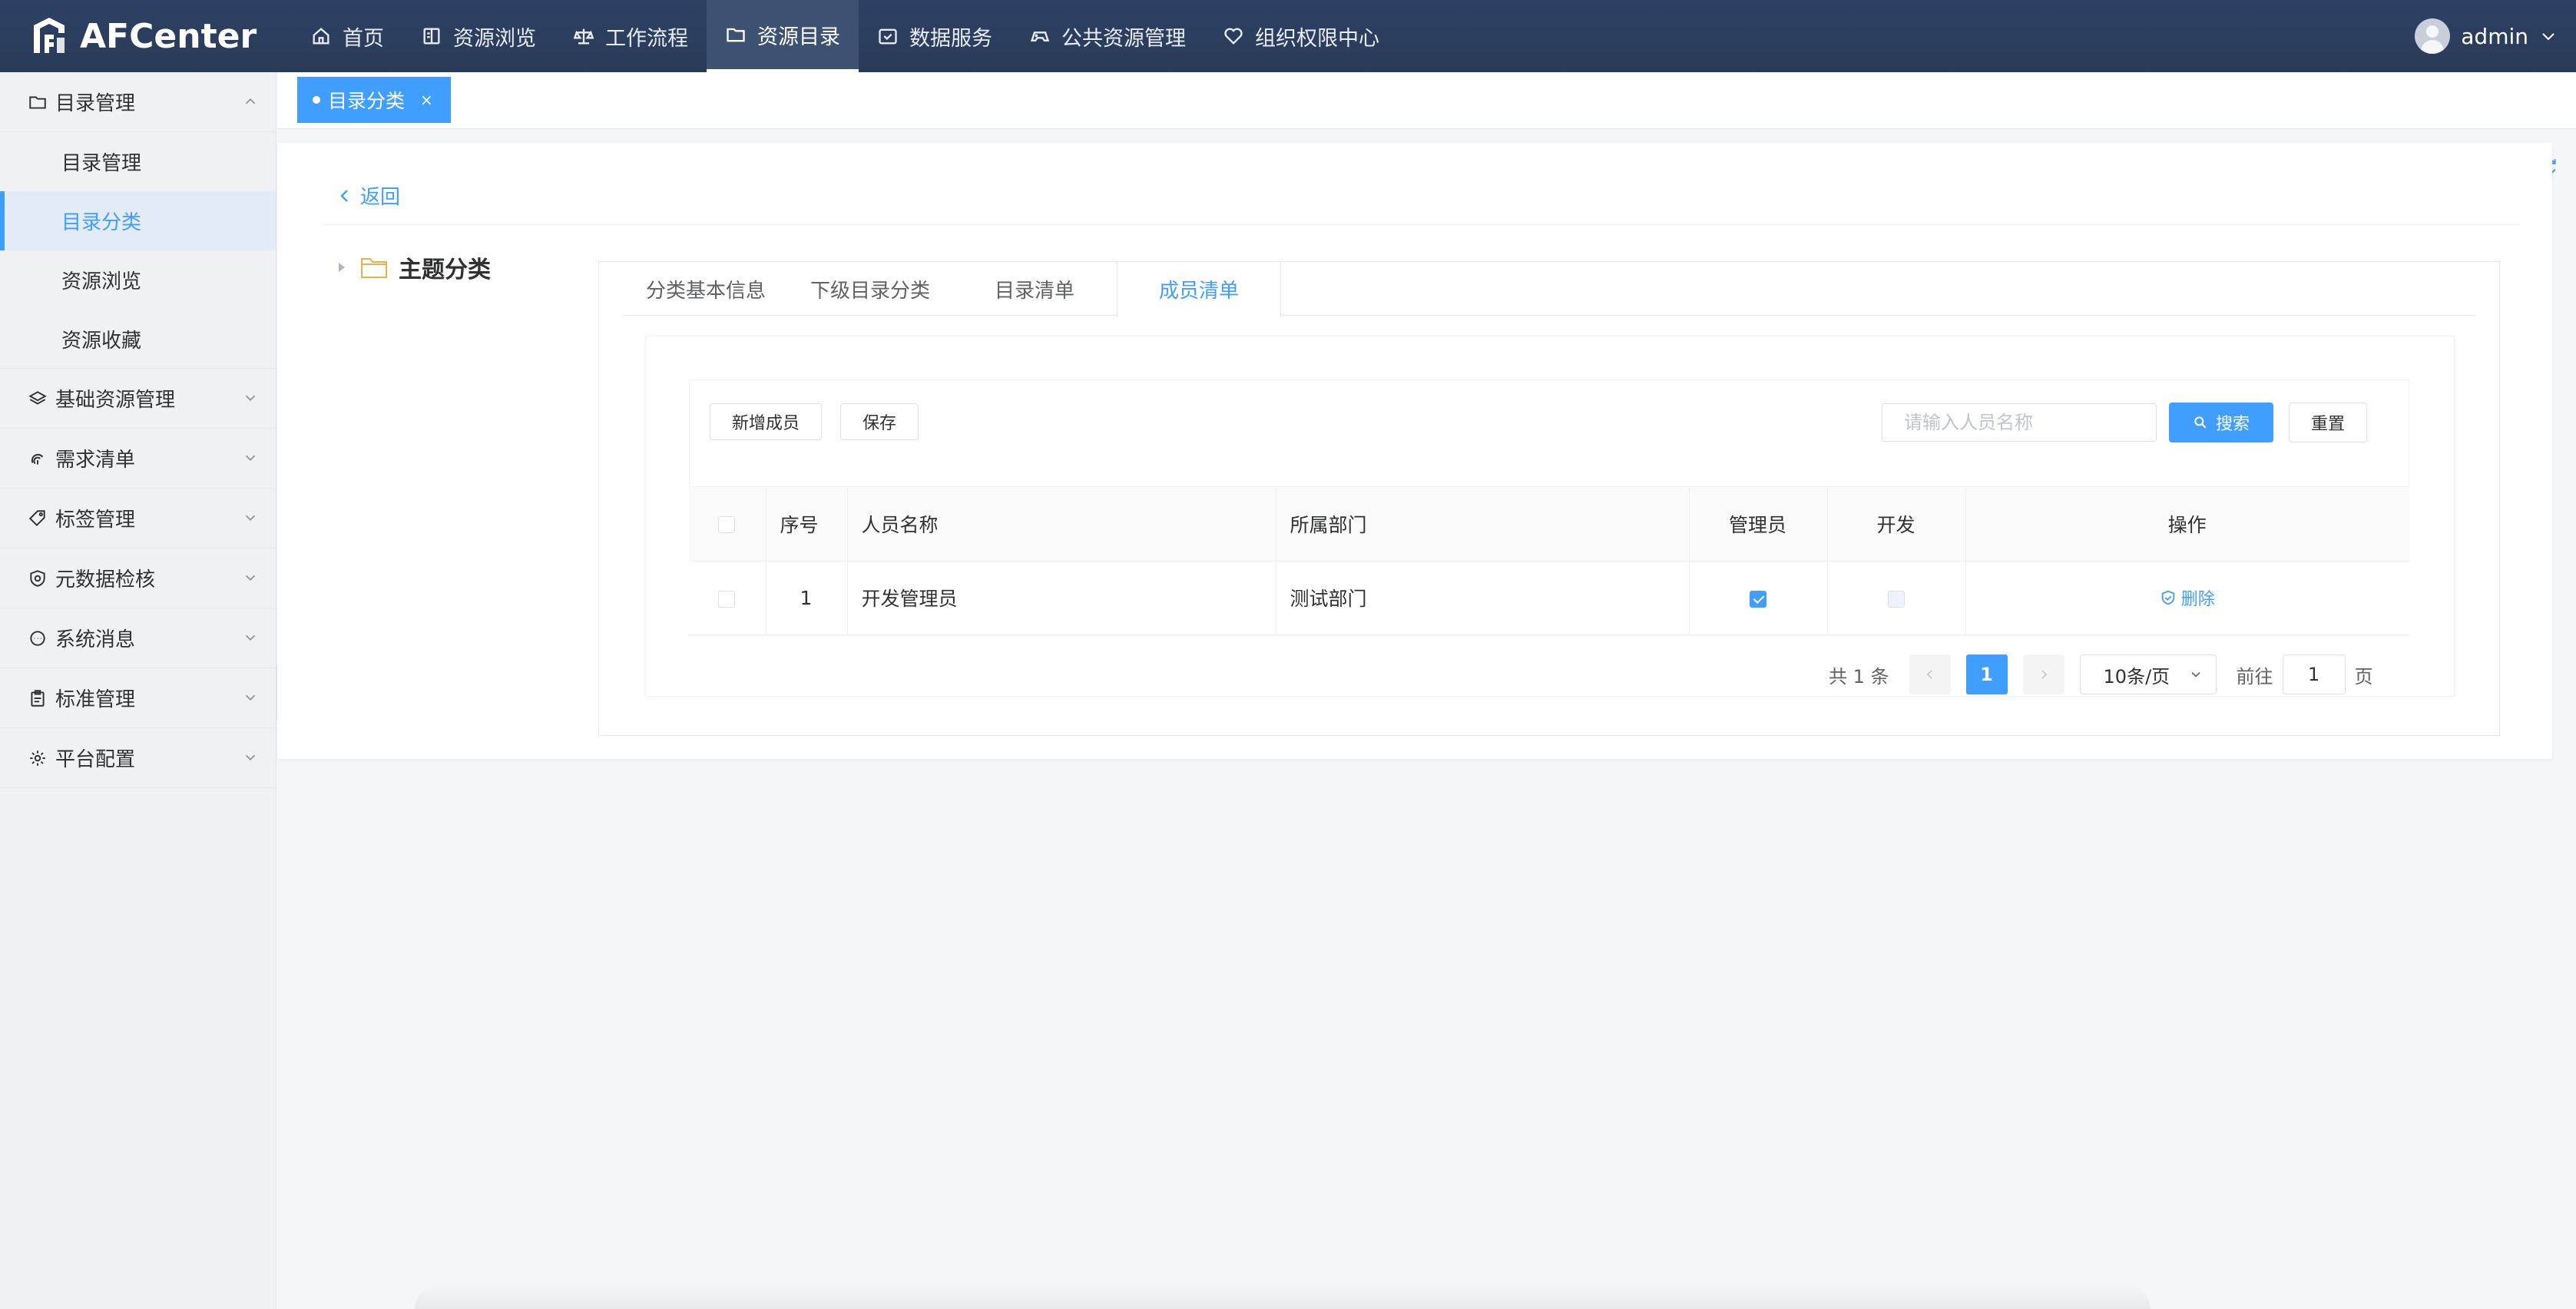 The width and height of the screenshot is (2576, 1309). I want to click on active-dot, so click(316, 100).